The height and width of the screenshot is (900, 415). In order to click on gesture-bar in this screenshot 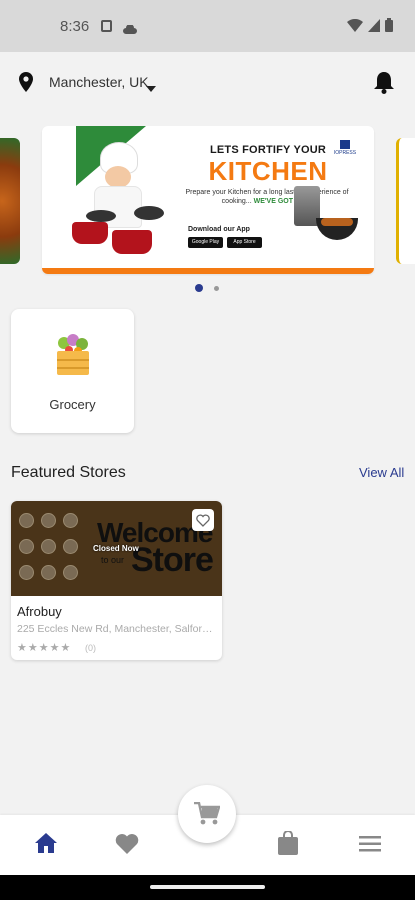, I will do `click(207, 887)`.